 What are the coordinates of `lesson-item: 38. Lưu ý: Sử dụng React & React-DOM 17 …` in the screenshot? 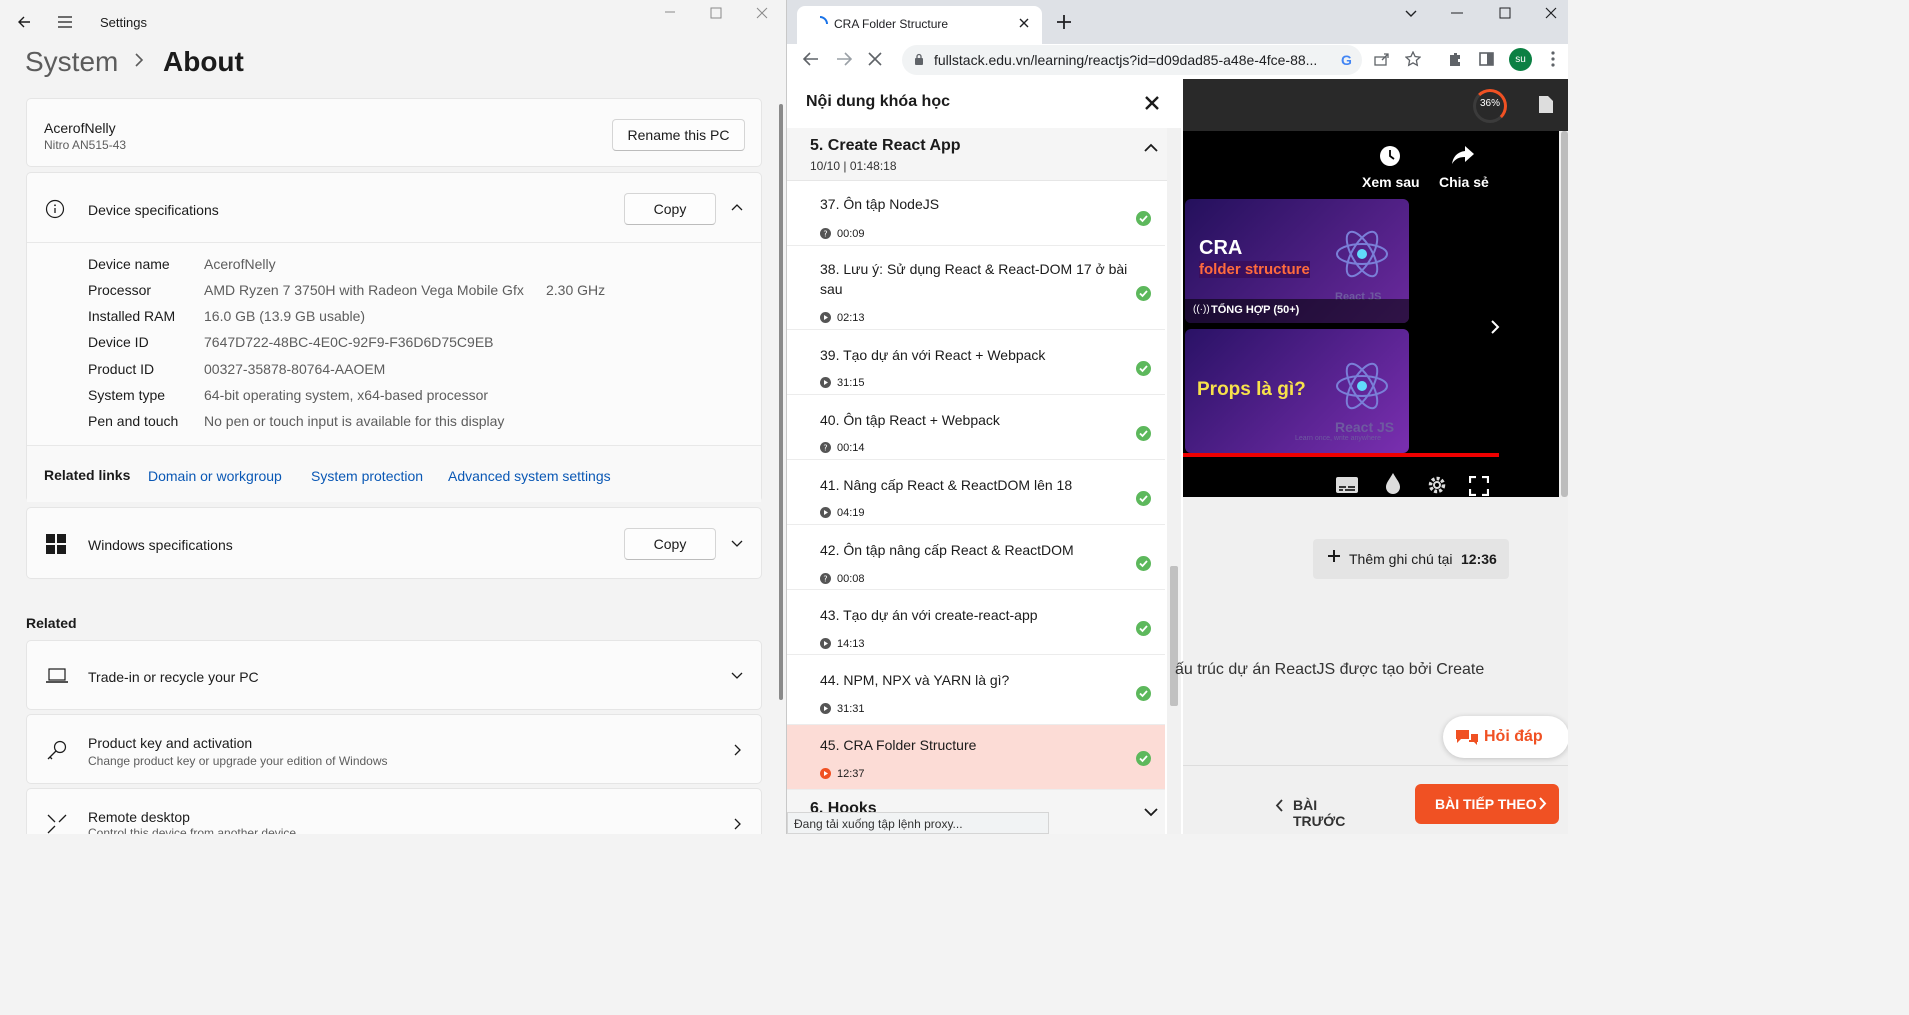 It's located at (976, 288).